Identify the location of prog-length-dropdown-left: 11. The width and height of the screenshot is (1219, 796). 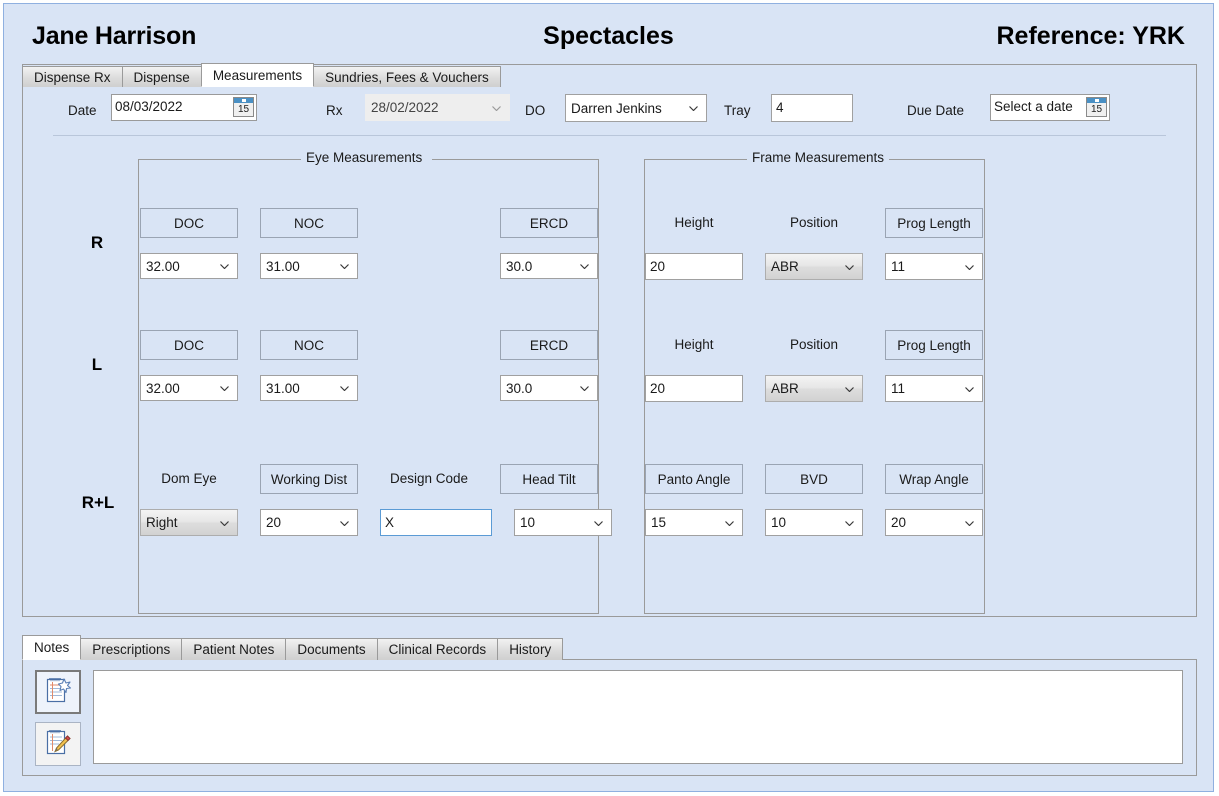
(934, 388).